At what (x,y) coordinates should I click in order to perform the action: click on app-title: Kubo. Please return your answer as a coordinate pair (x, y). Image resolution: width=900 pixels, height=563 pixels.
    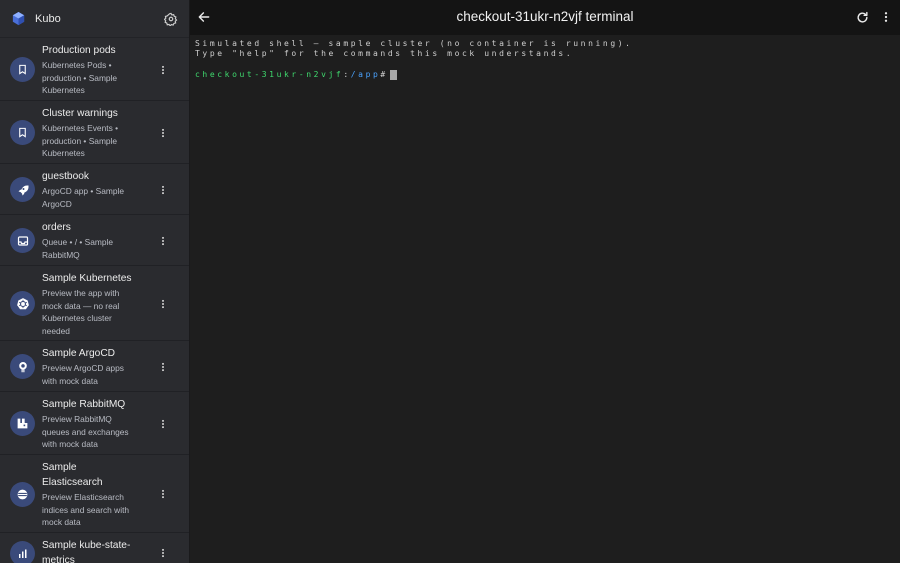
    Looking at the image, I should click on (48, 18).